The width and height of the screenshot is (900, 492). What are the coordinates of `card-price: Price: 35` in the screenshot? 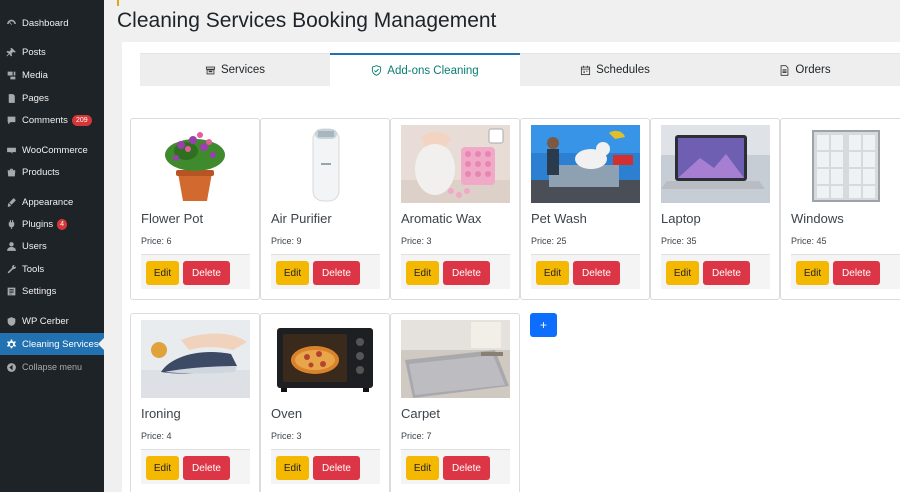 It's located at (679, 241).